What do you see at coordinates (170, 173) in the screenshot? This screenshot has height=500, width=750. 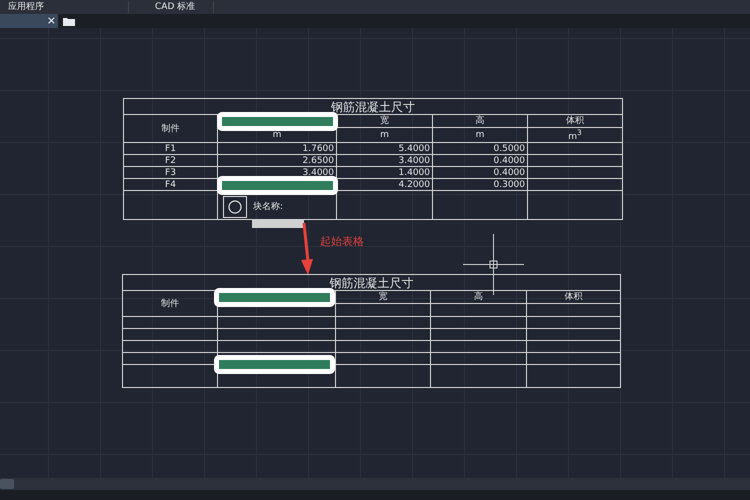 I see `table-cell: F3` at bounding box center [170, 173].